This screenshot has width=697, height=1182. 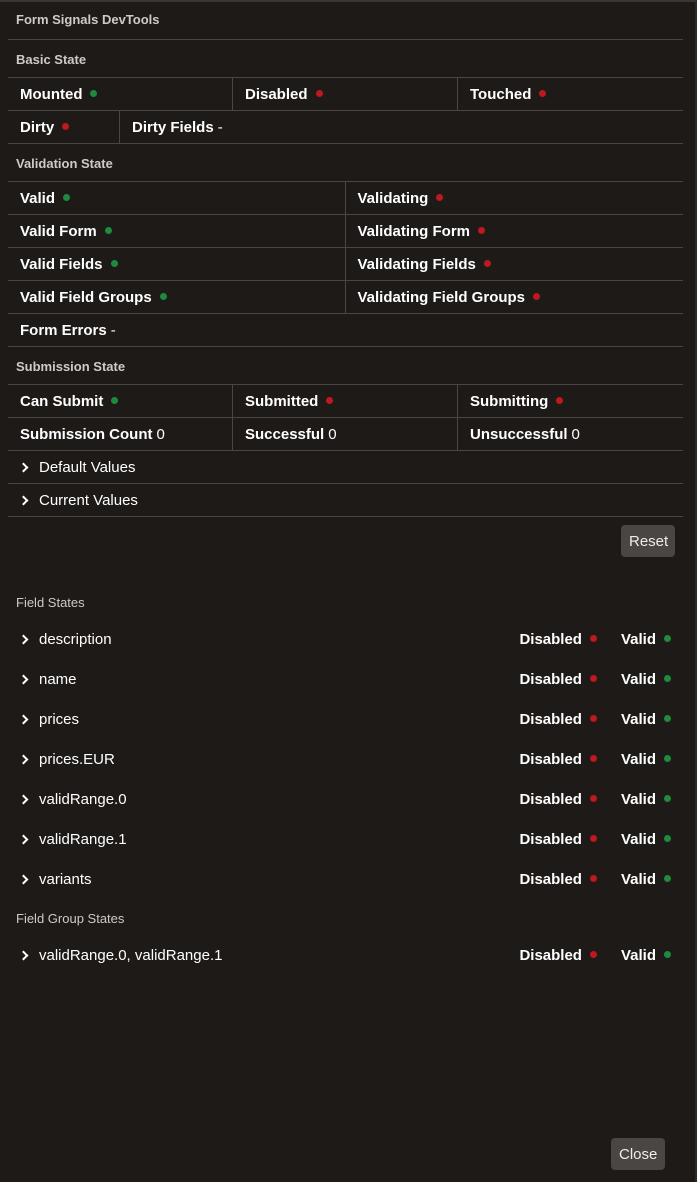 I want to click on submitted-label: Submitted, so click(x=282, y=401).